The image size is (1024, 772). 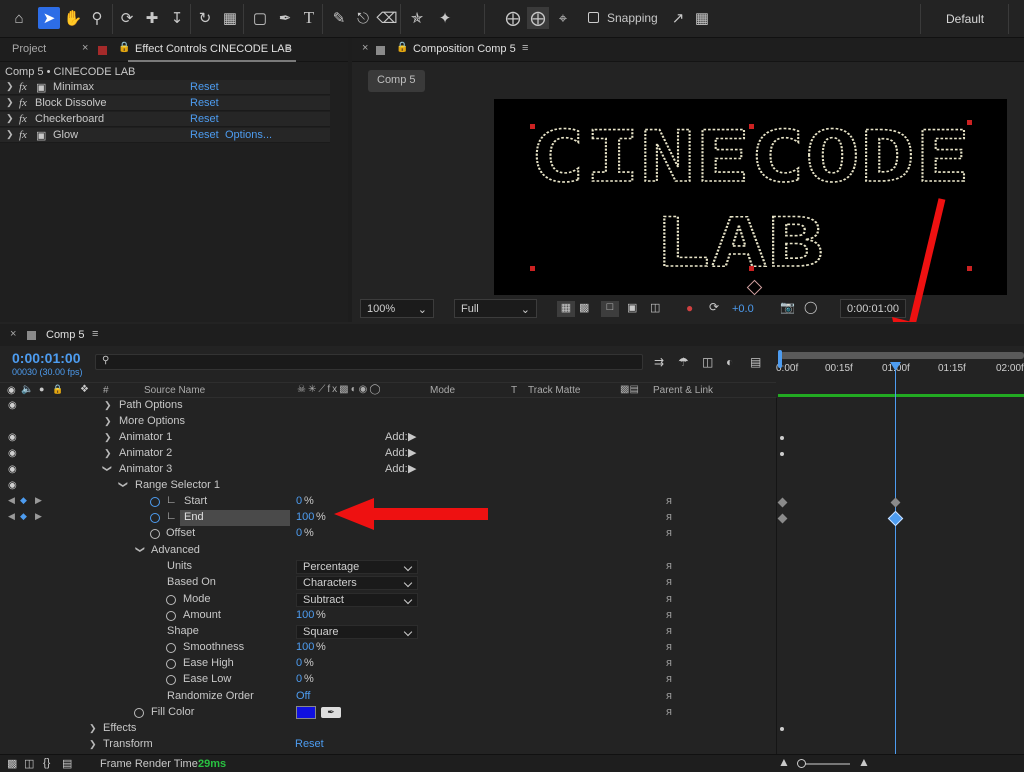 I want to click on amount-value: 100, so click(x=305, y=615).